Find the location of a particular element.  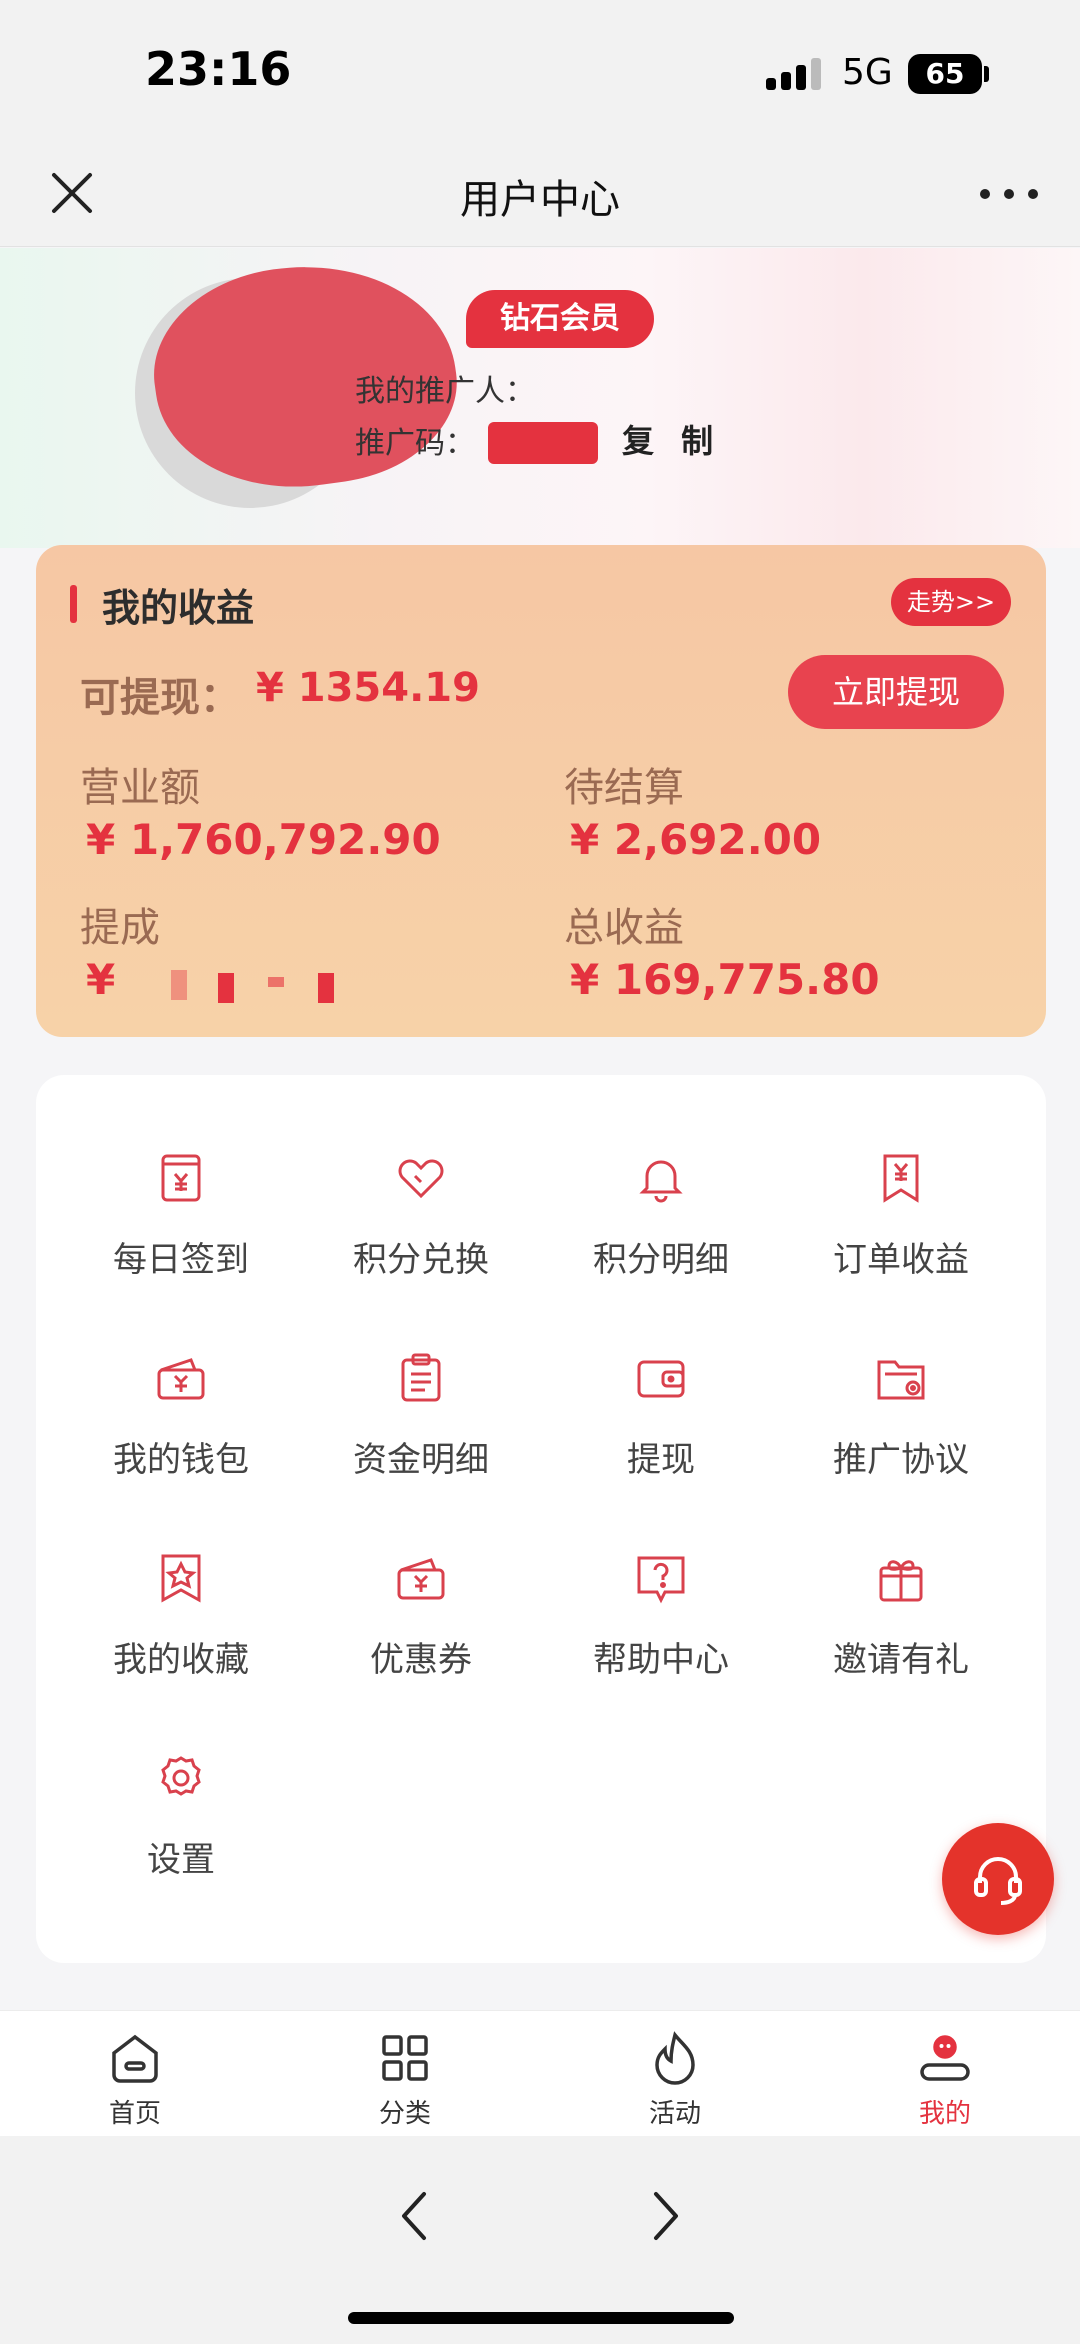

menu-my-wallet: 我的钱包 is located at coordinates (181, 1425).